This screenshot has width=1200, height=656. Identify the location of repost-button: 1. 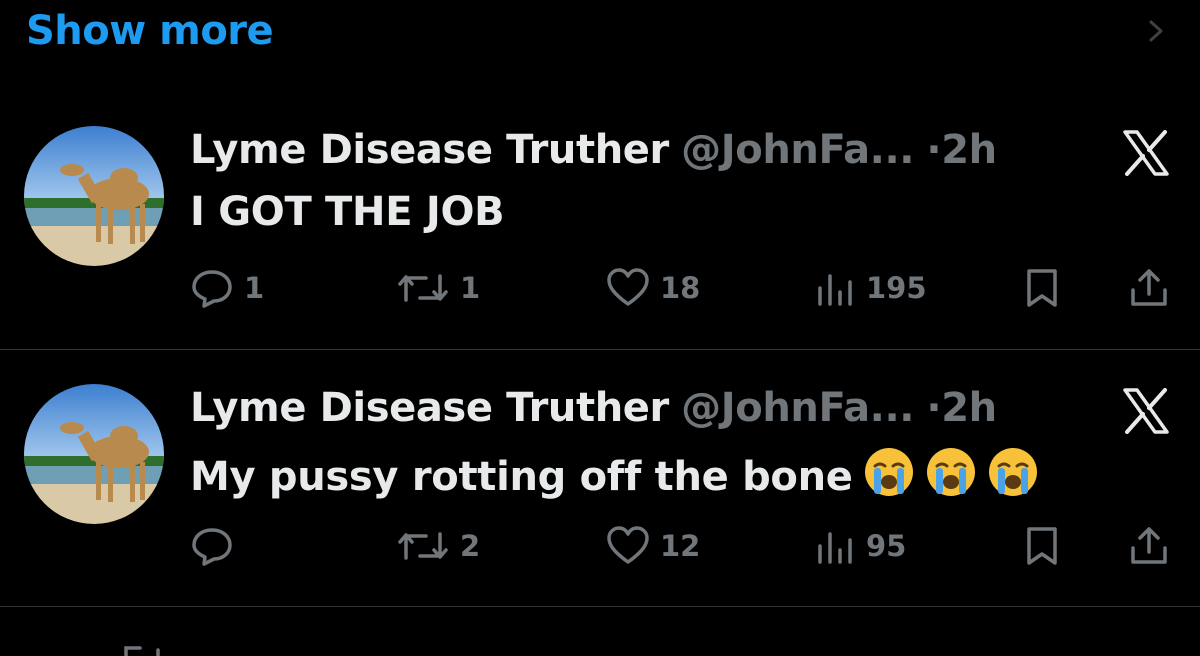
(438, 288).